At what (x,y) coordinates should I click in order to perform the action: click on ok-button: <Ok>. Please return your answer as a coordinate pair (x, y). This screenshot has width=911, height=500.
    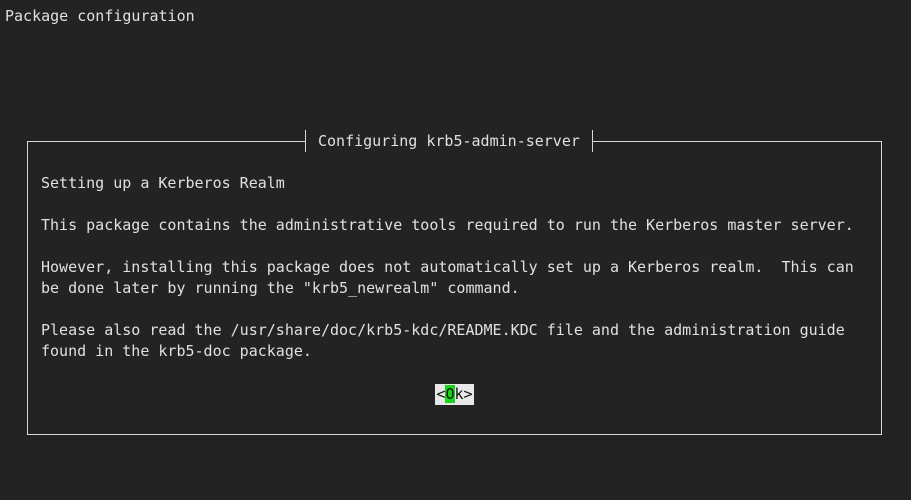
    Looking at the image, I should click on (454, 394).